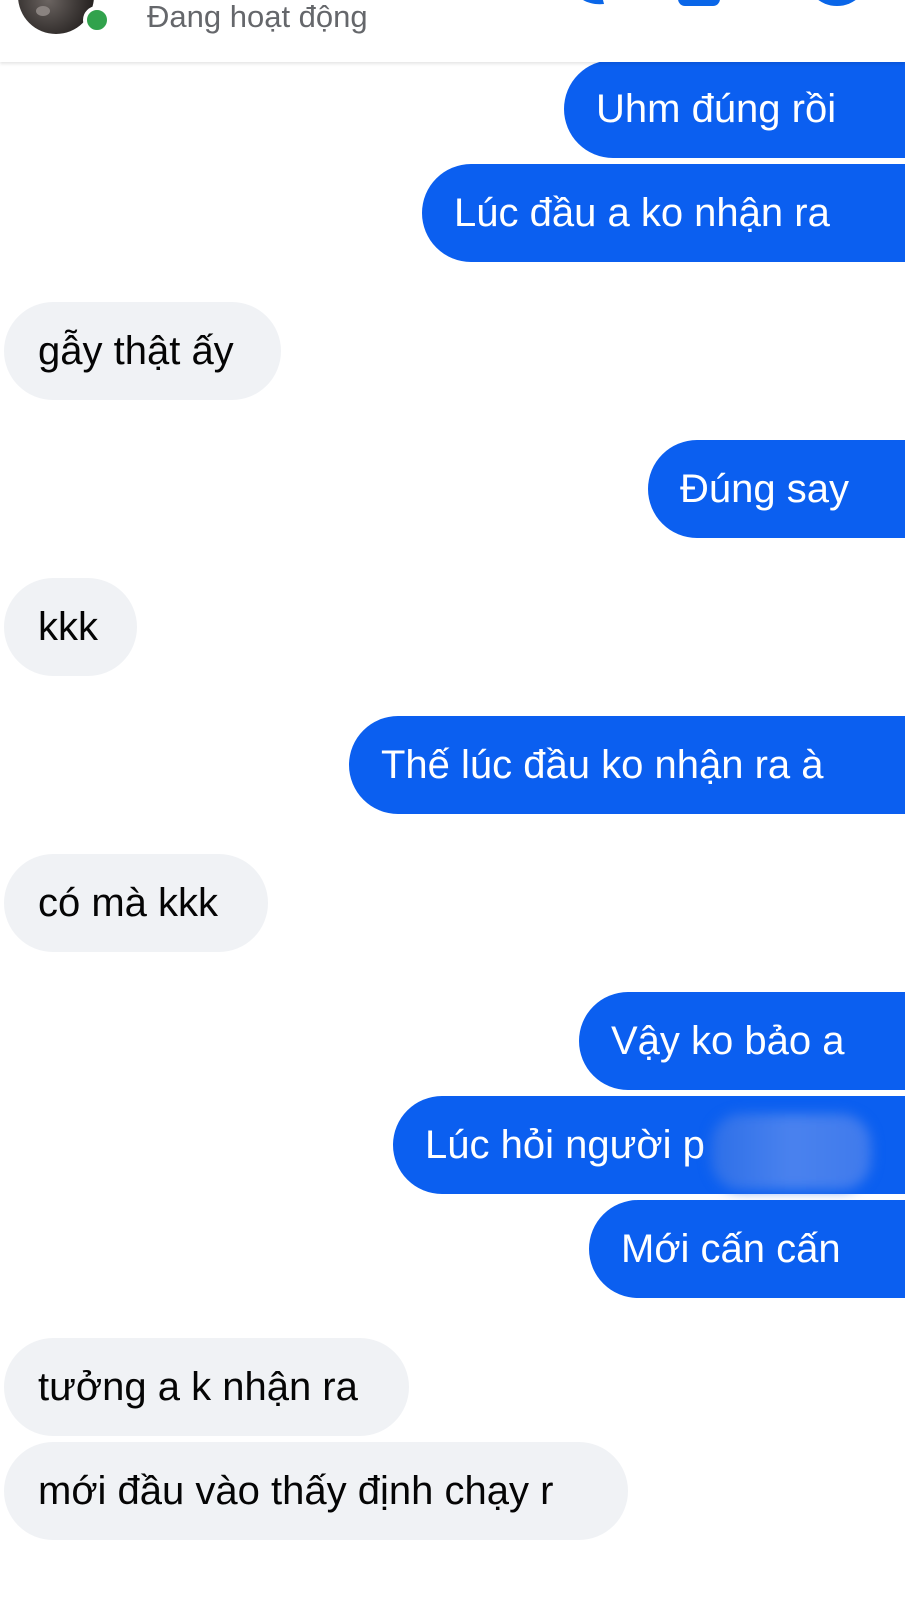 Image resolution: width=905 pixels, height=1603 pixels. Describe the element at coordinates (791, 1152) in the screenshot. I see `redaction-blur` at that location.